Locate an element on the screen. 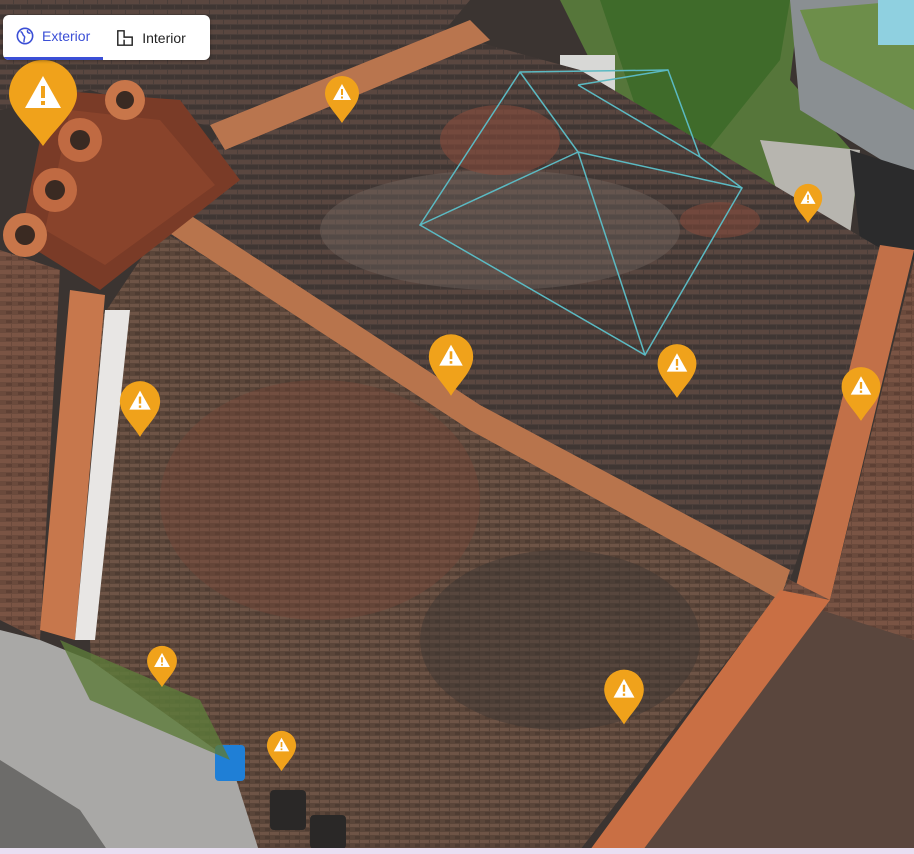 The height and width of the screenshot is (854, 914). tab-interior: Interior is located at coordinates (151, 37).